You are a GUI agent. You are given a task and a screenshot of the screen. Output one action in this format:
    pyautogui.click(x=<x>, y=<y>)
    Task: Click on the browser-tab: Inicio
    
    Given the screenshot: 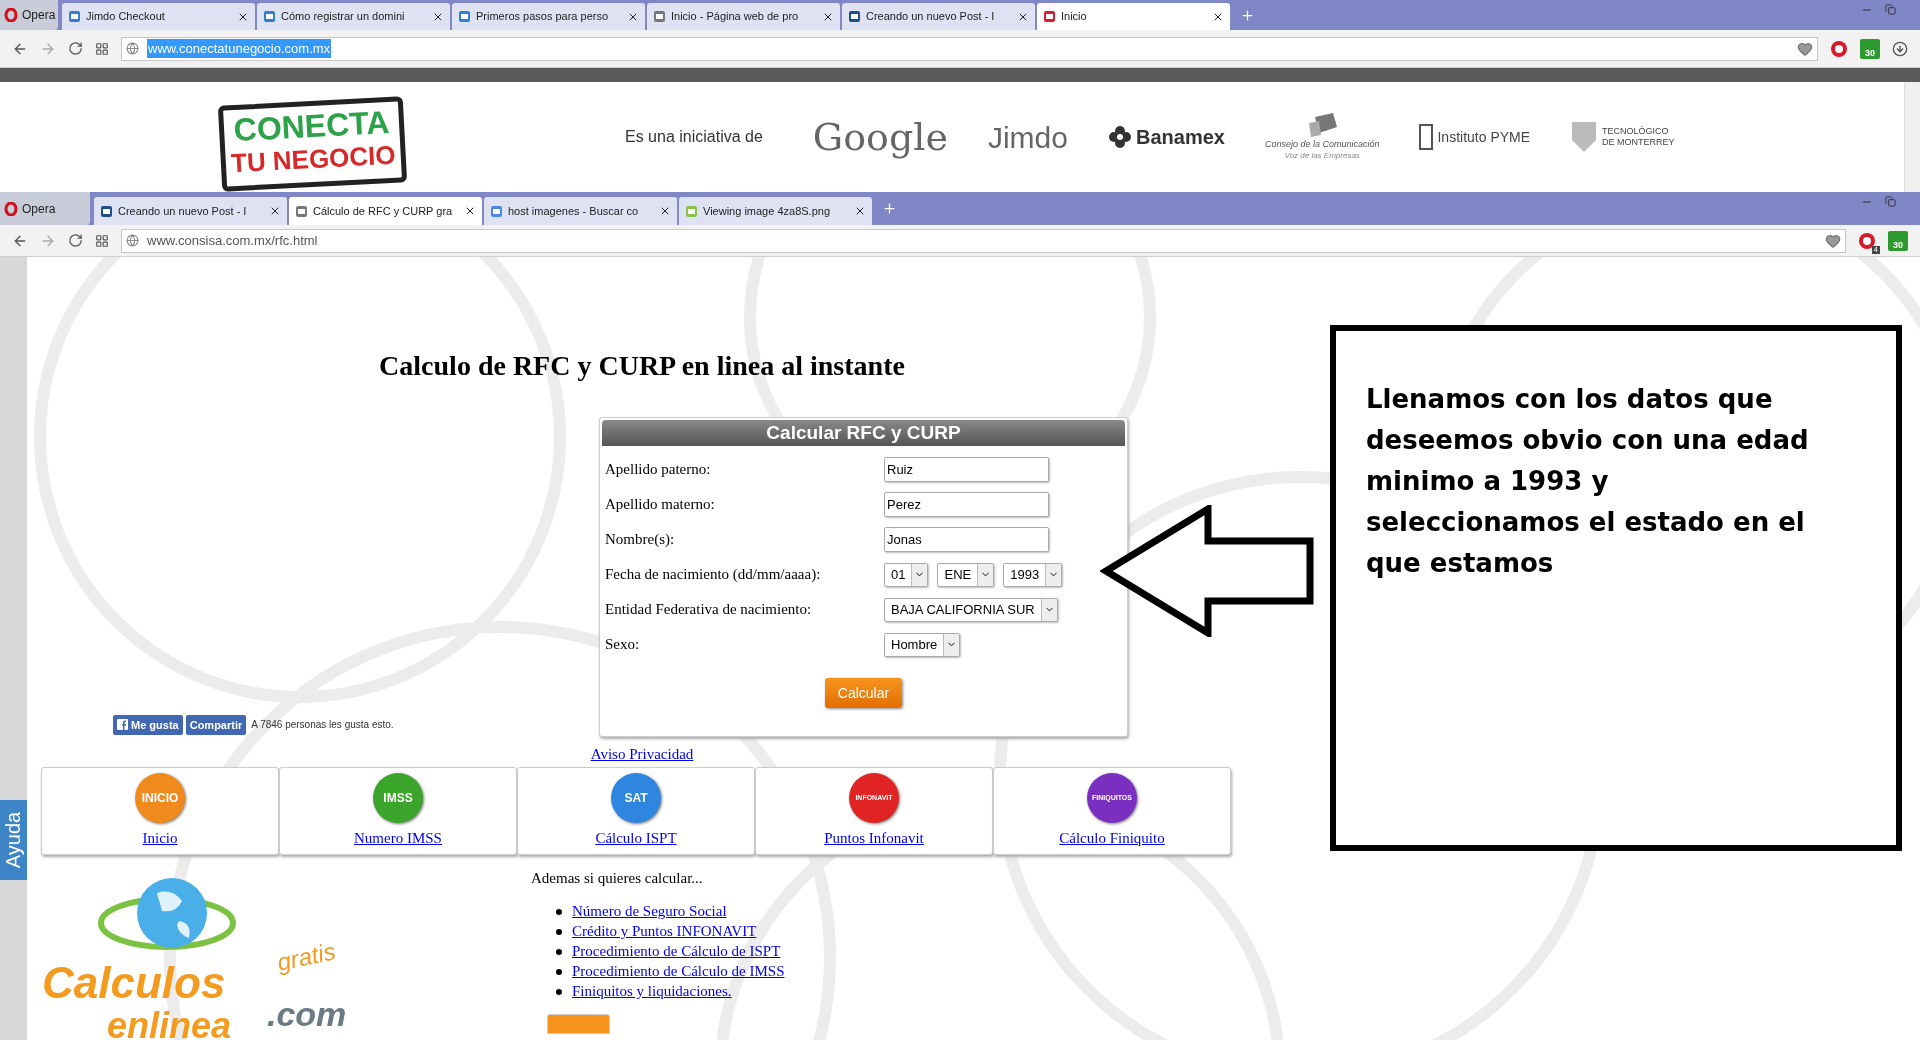 What is the action you would take?
    pyautogui.click(x=1133, y=16)
    